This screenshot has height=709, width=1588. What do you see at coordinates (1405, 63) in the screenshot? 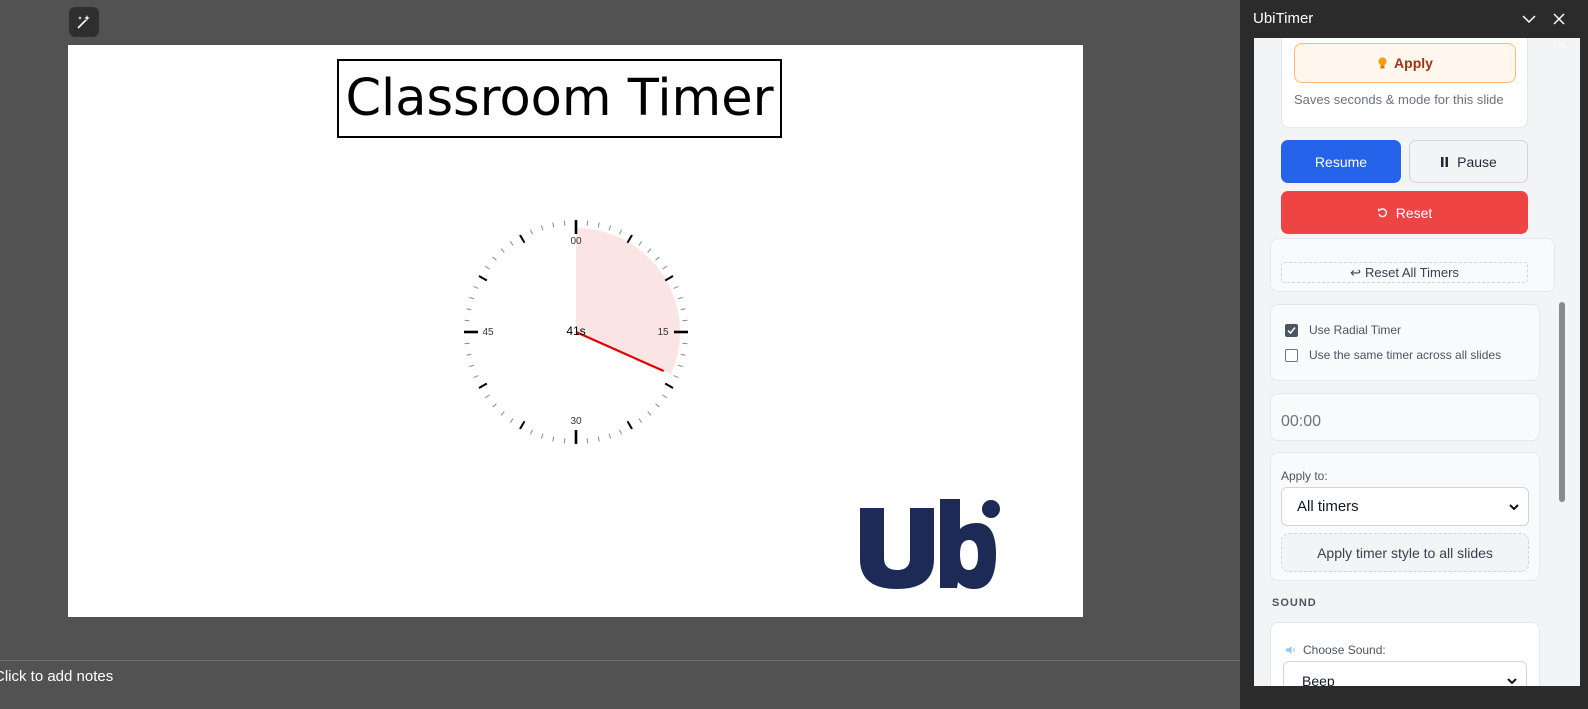
I see `apply-button: Apply` at bounding box center [1405, 63].